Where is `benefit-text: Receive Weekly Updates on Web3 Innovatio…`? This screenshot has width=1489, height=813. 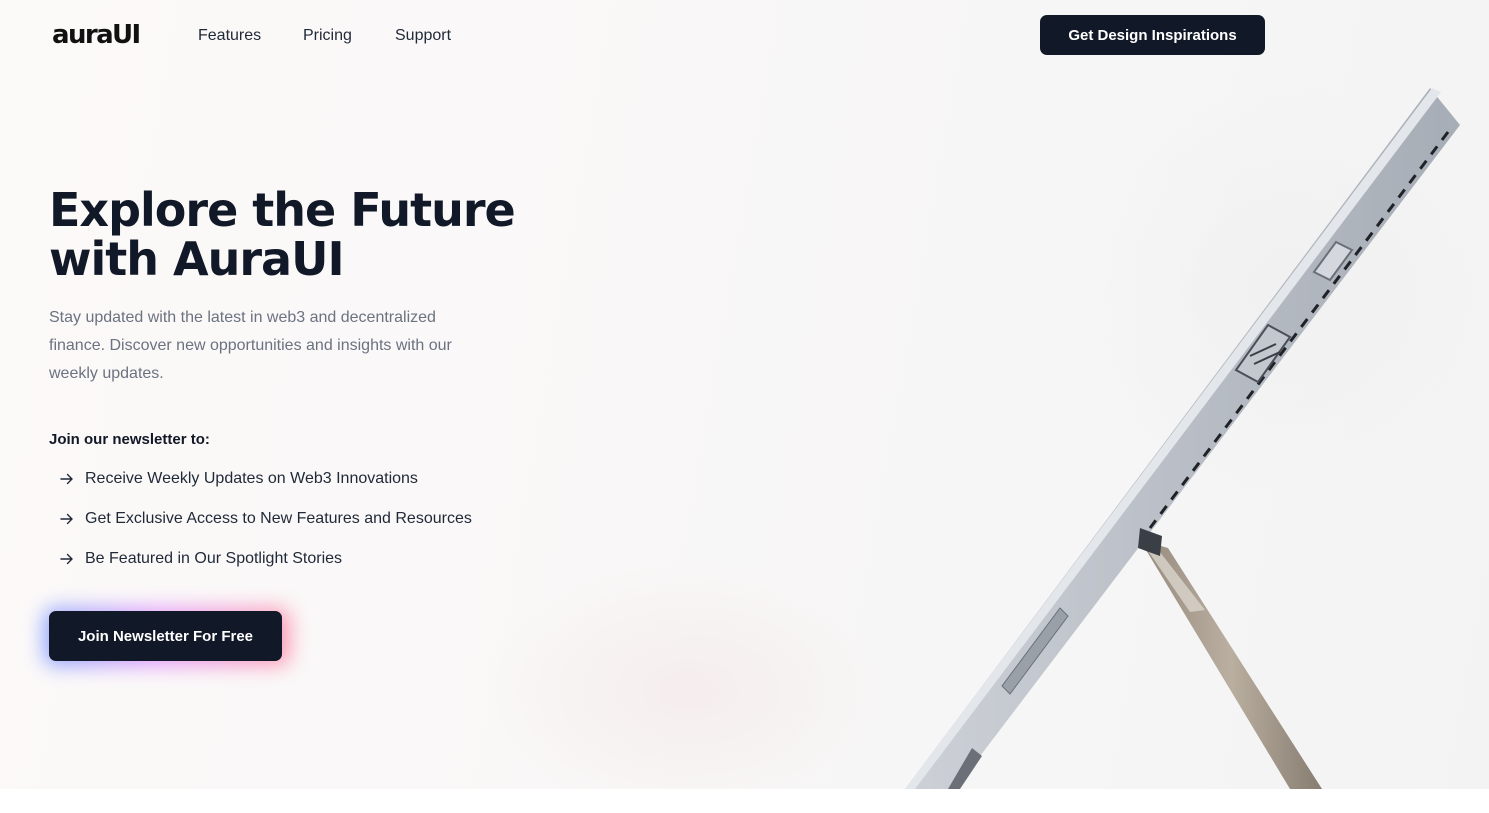 benefit-text: Receive Weekly Updates on Web3 Innovatio… is located at coordinates (251, 478).